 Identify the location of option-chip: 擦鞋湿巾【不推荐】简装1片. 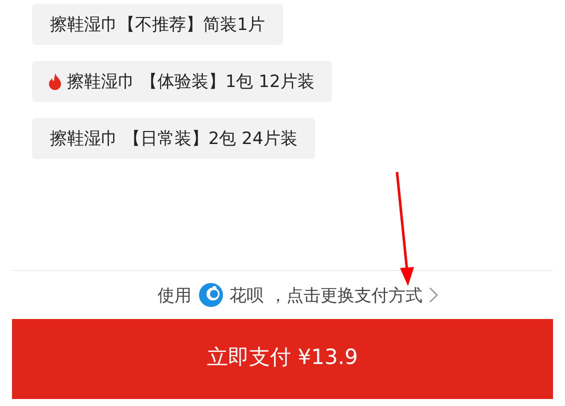
(157, 24).